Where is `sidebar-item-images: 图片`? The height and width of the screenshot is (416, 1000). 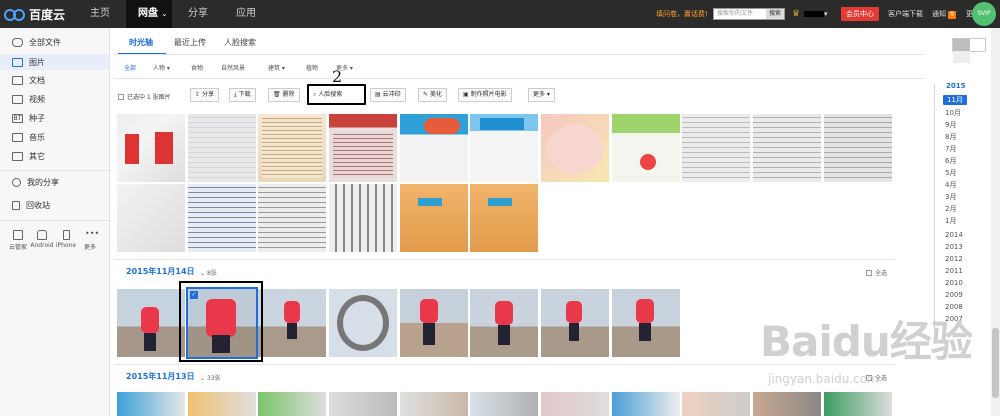 sidebar-item-images: 图片 is located at coordinates (54, 62).